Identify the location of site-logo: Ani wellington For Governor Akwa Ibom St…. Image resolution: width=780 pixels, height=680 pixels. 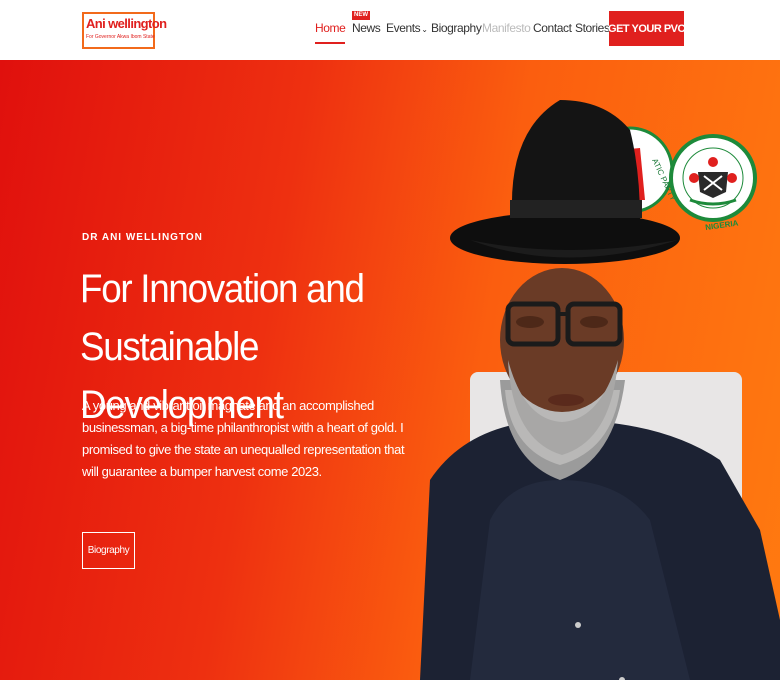
(124, 30).